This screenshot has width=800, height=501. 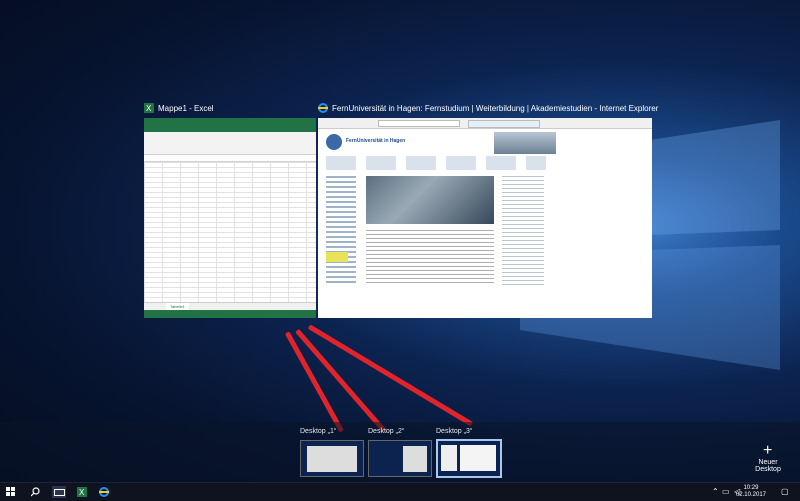 What do you see at coordinates (715, 491) in the screenshot?
I see `chevron-up-icon: ⌃` at bounding box center [715, 491].